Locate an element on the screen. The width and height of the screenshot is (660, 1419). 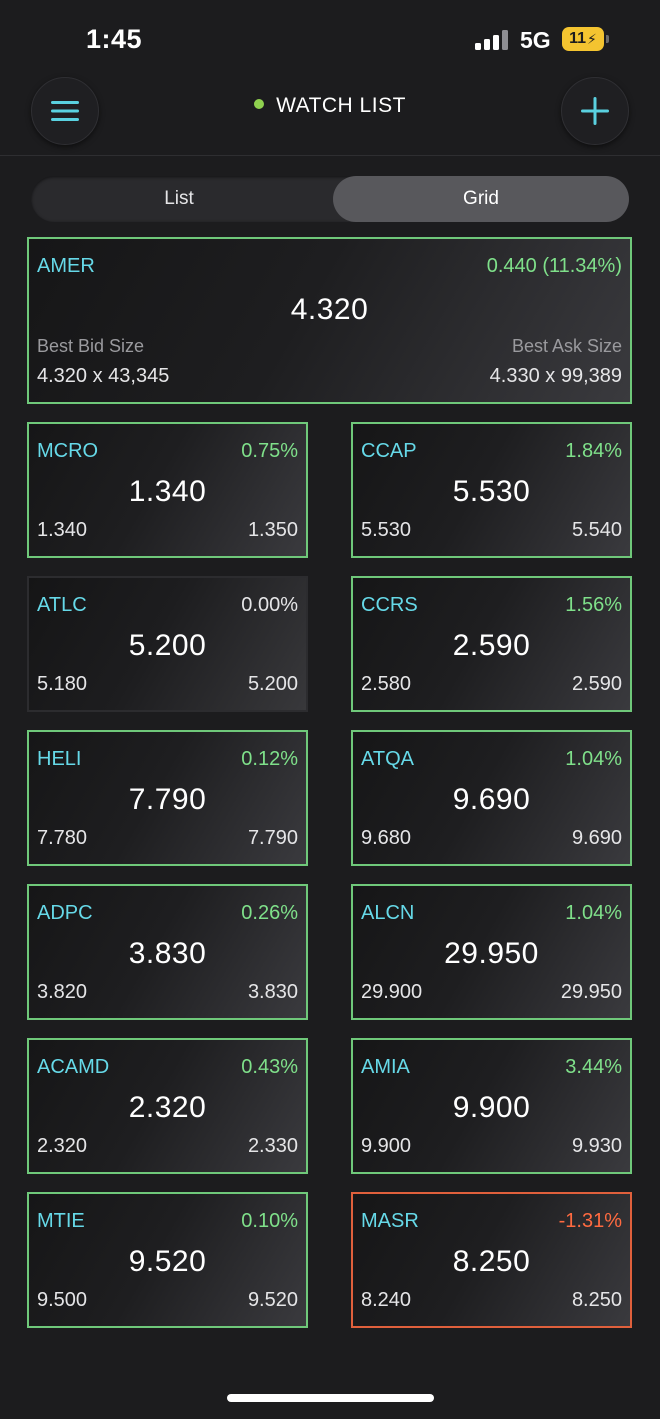
tile-ask: 2.330 is located at coordinates (272, 1146).